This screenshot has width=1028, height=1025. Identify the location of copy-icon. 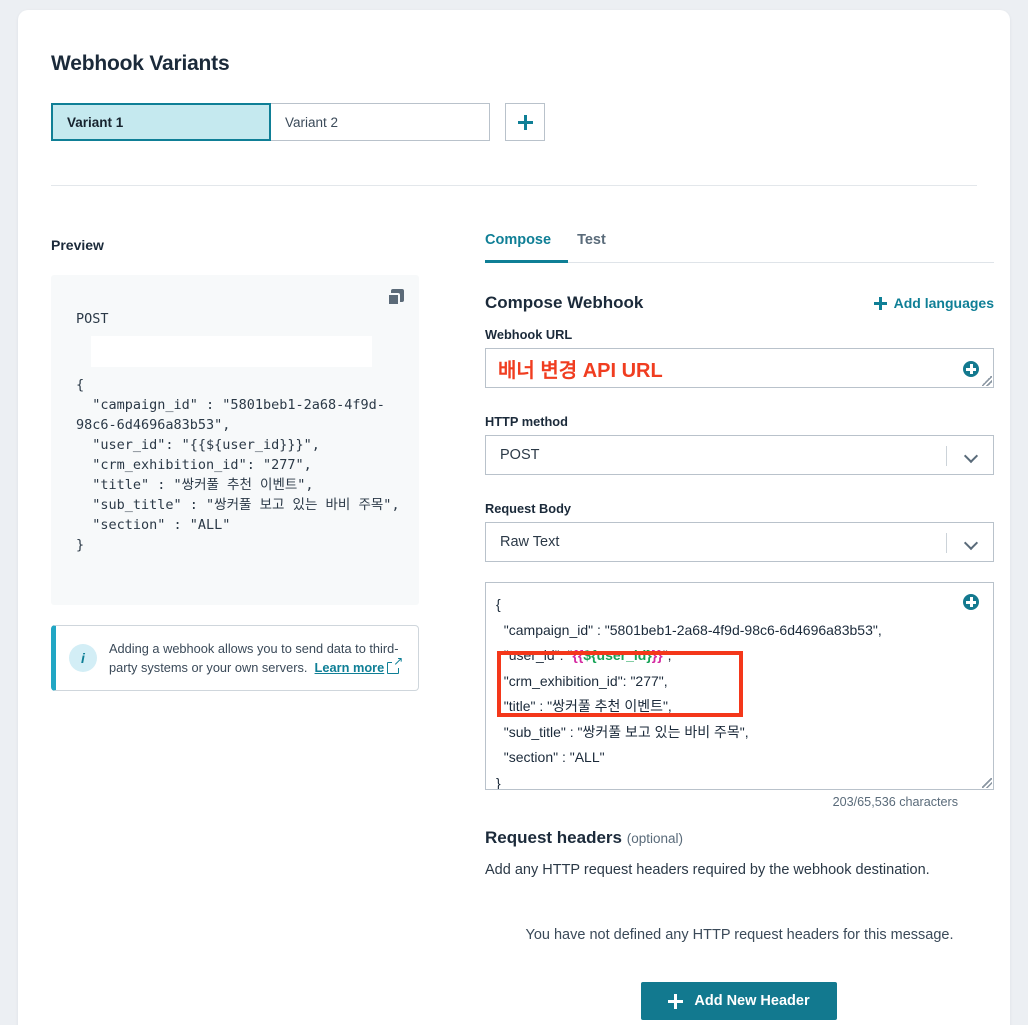
(396, 298).